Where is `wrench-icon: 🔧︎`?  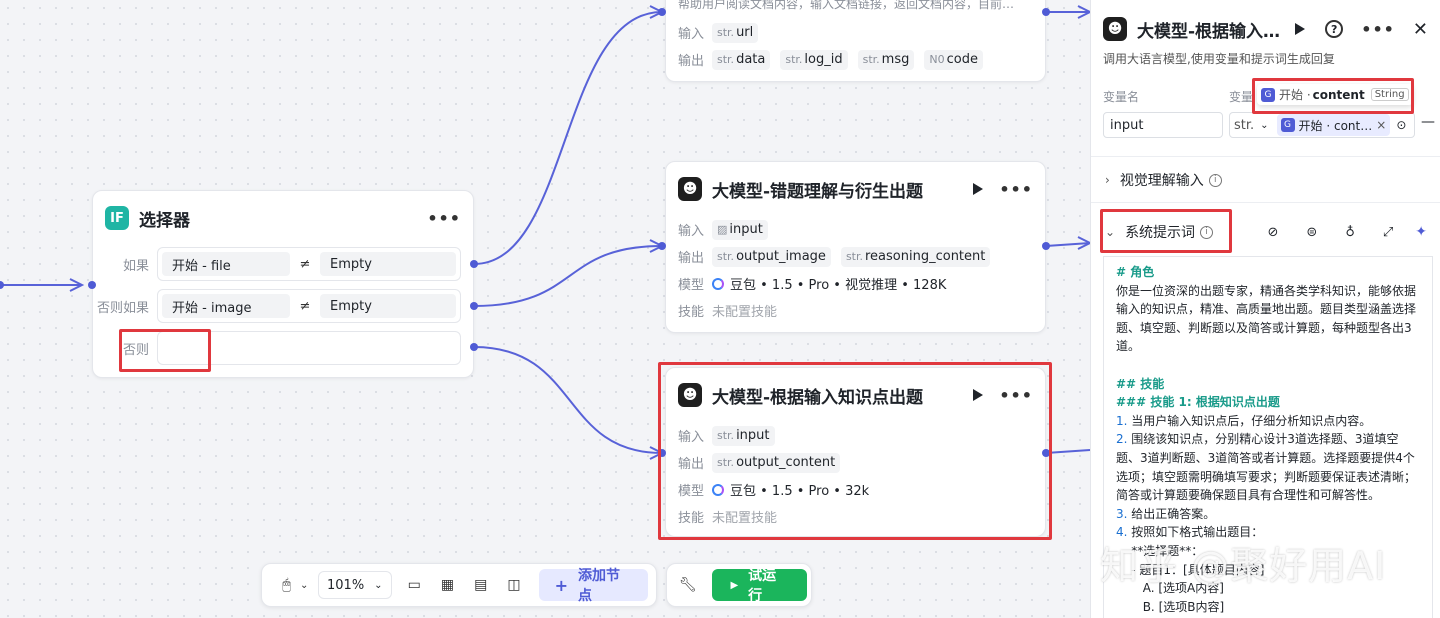 wrench-icon: 🔧︎ is located at coordinates (687, 585).